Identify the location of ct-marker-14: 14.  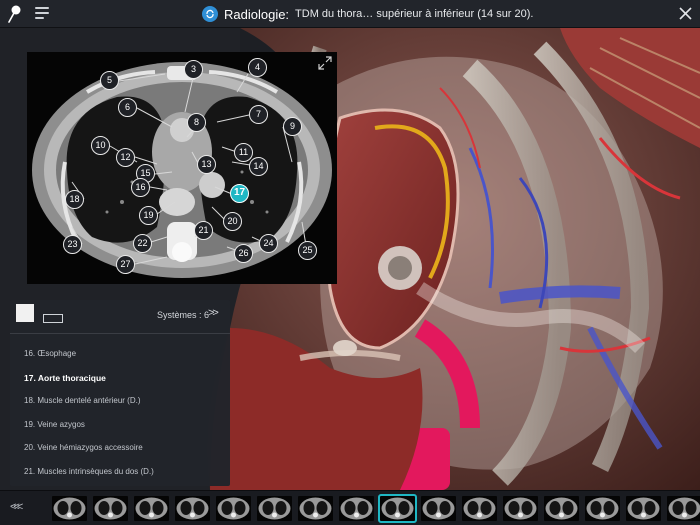
(258, 166).